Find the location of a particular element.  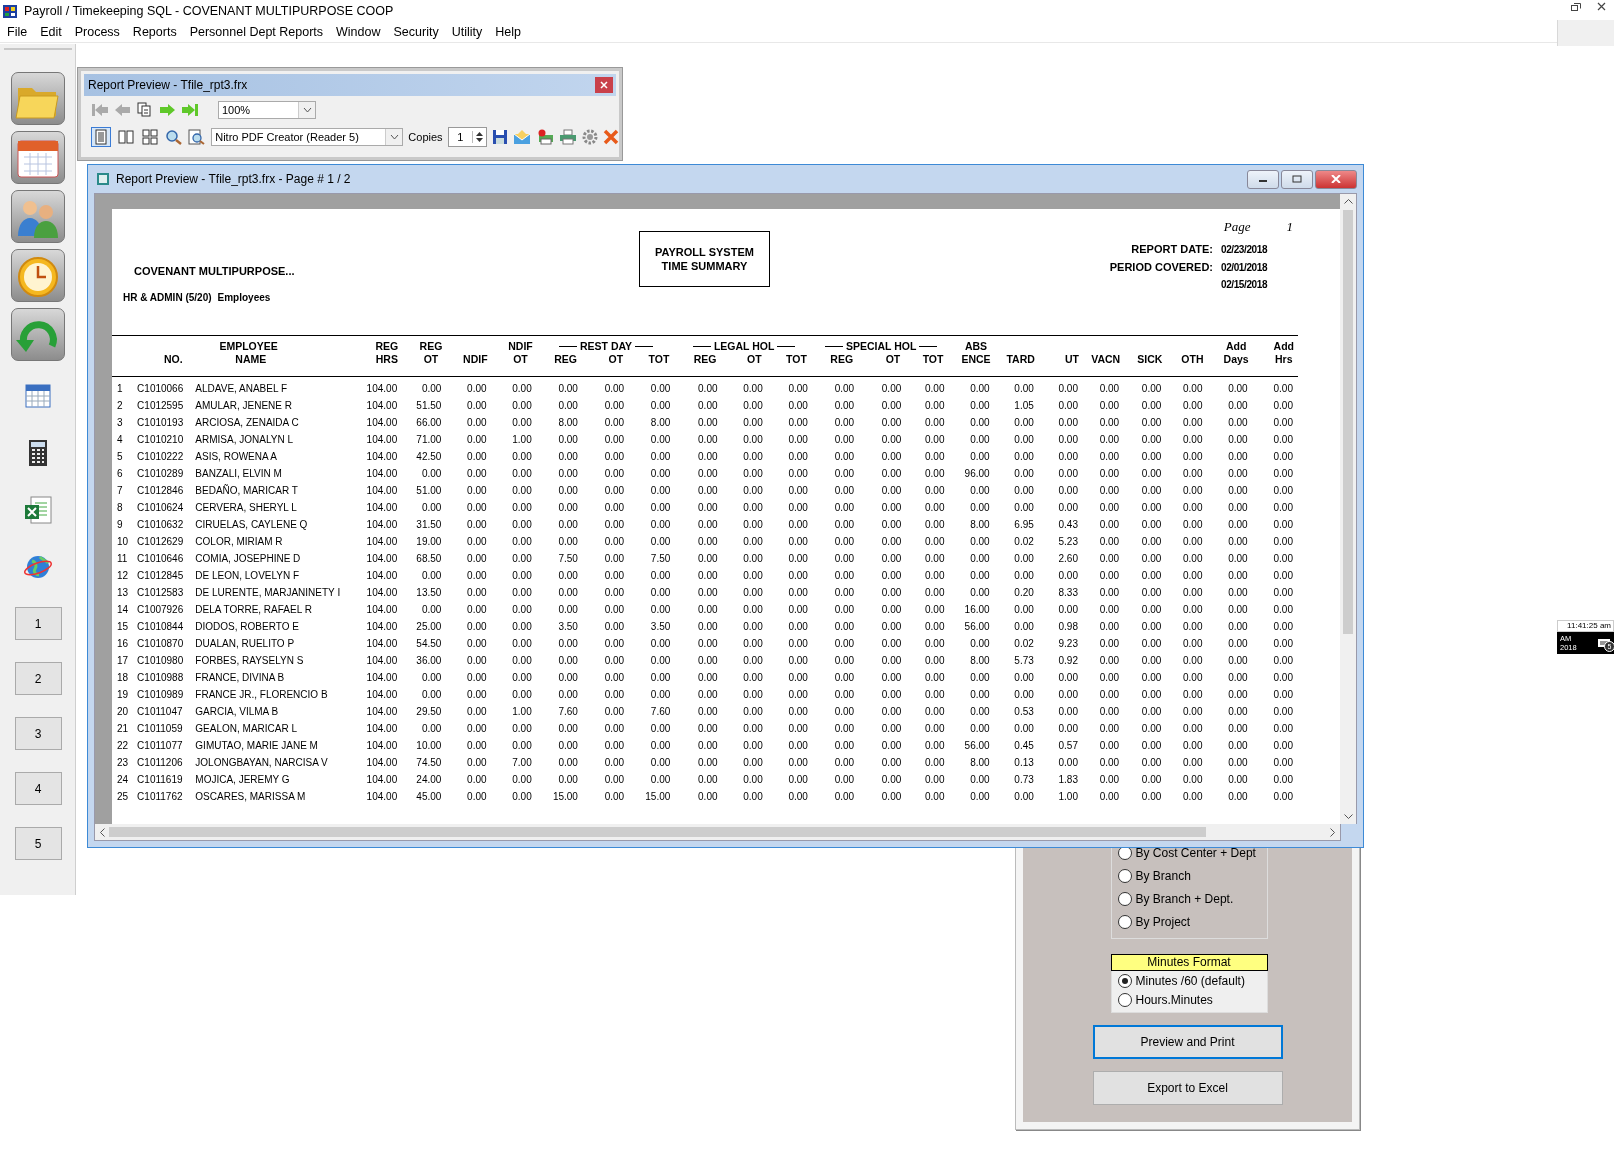

printer-dropdown: Nitro PDF Creator (Reader 5) is located at coordinates (307, 136).